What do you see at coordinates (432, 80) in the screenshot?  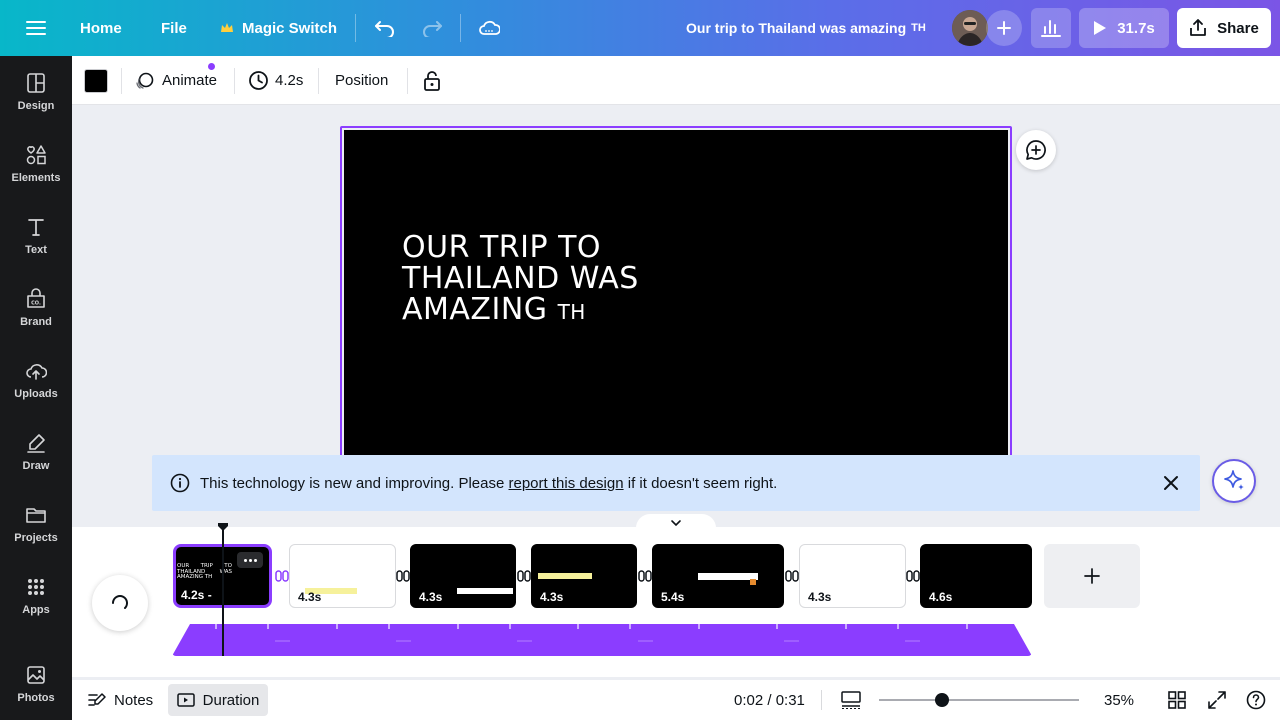 I see `lock-icon` at bounding box center [432, 80].